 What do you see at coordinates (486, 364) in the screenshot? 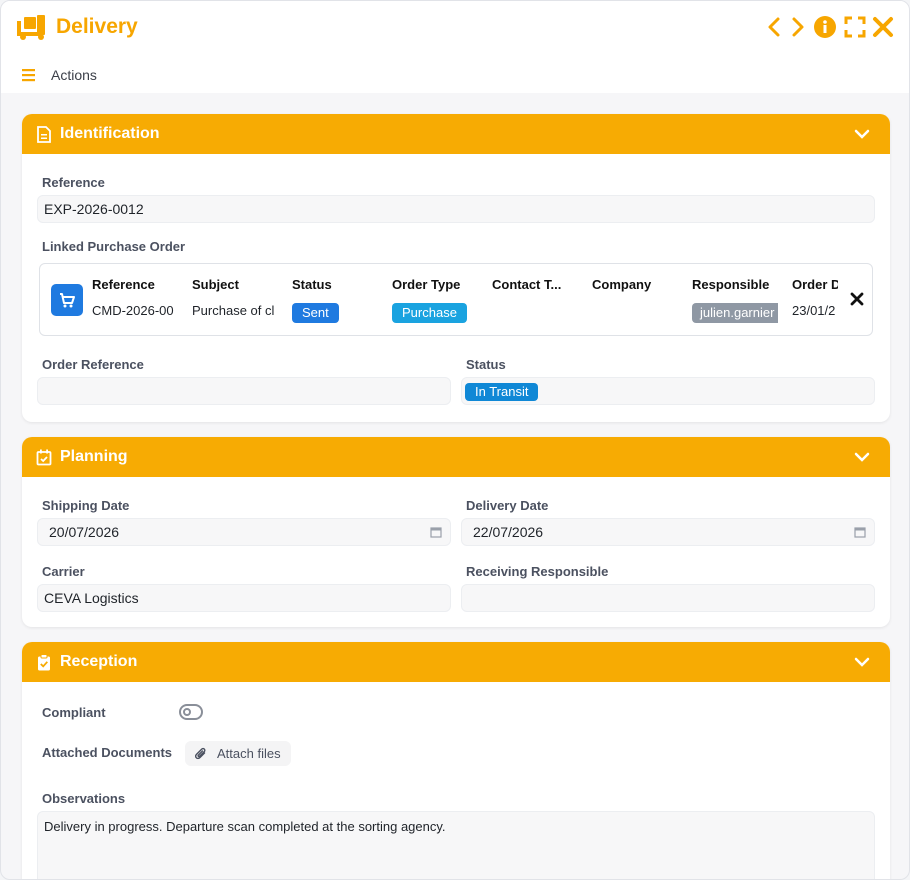
I see `status-label: Status` at bounding box center [486, 364].